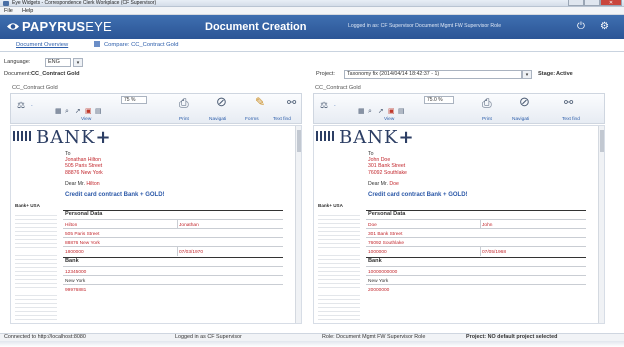 The width and height of the screenshot is (624, 347). Describe the element at coordinates (8, 11) in the screenshot. I see `menu-file: File` at that location.